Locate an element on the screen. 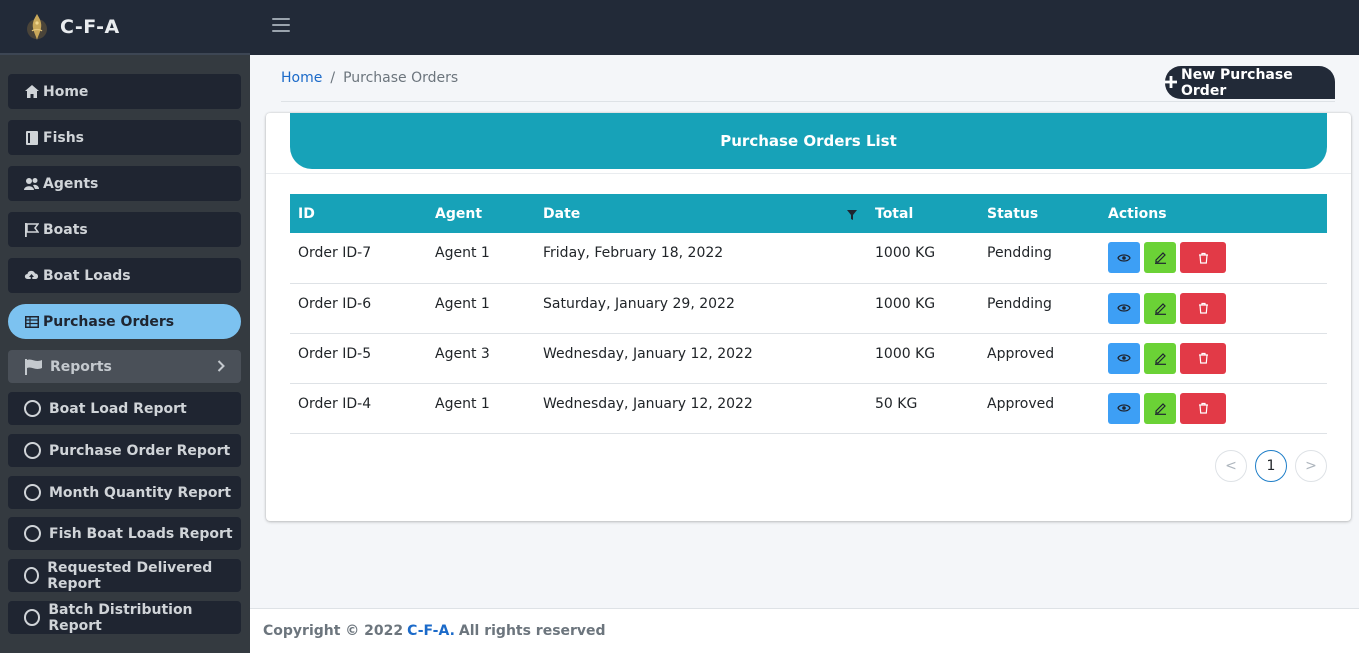 This screenshot has width=1359, height=653. sidebar-item-purchase-orders: Purchase Orders is located at coordinates (124, 321).